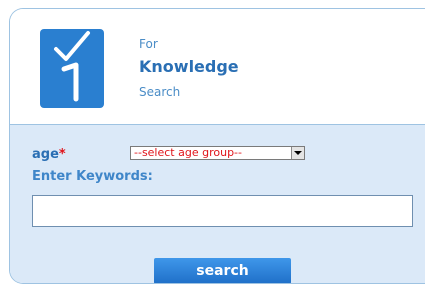 This screenshot has height=291, width=425. Describe the element at coordinates (188, 152) in the screenshot. I see `age-group-select-value: --select age group--` at that location.